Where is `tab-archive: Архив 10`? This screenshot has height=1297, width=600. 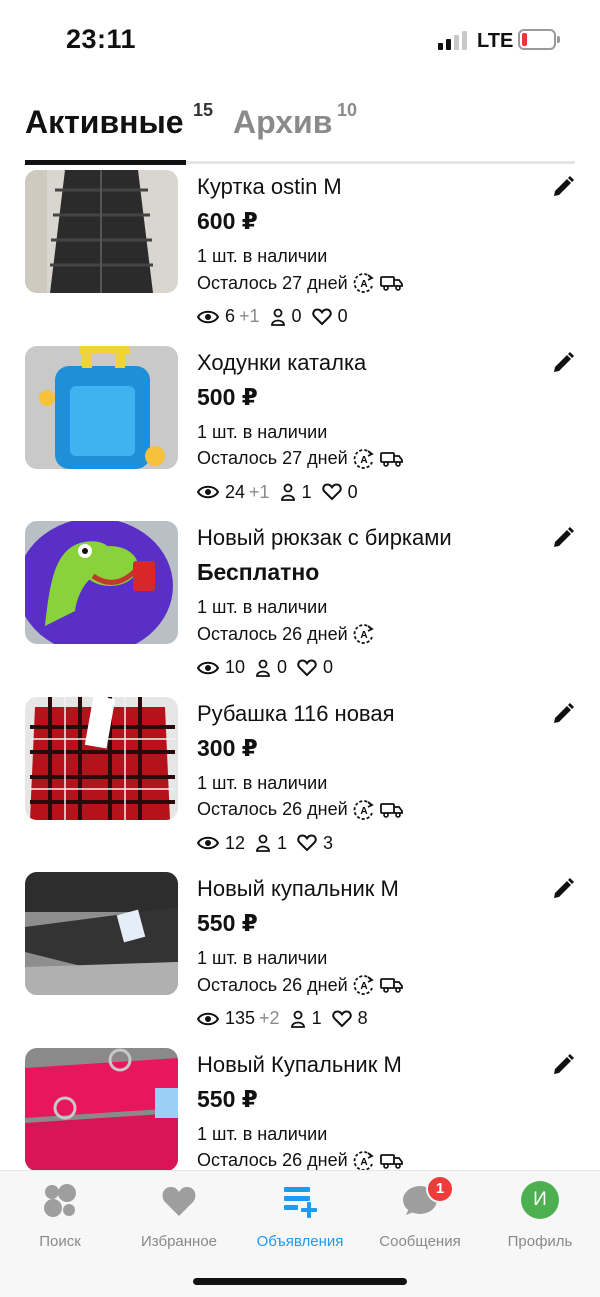
tab-archive: Архив 10 is located at coordinates (295, 131).